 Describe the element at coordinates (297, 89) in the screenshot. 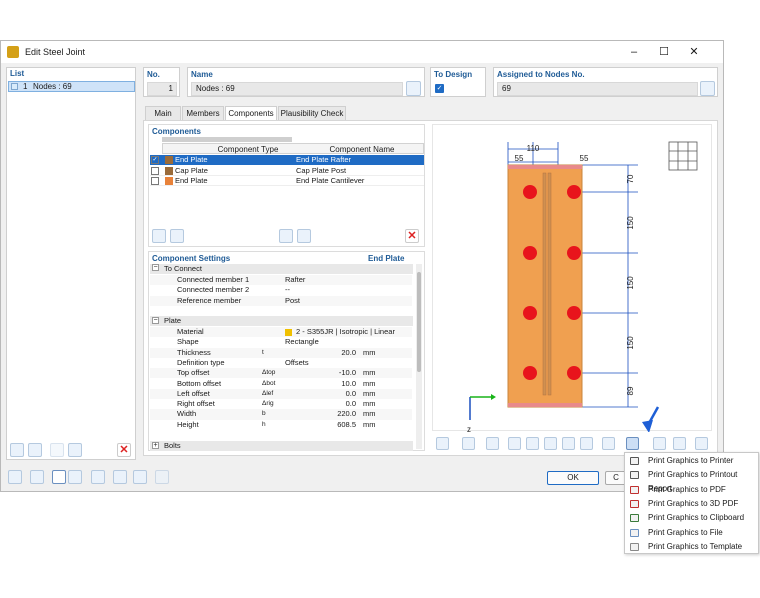

I see `name-field: Nodes : 69` at that location.